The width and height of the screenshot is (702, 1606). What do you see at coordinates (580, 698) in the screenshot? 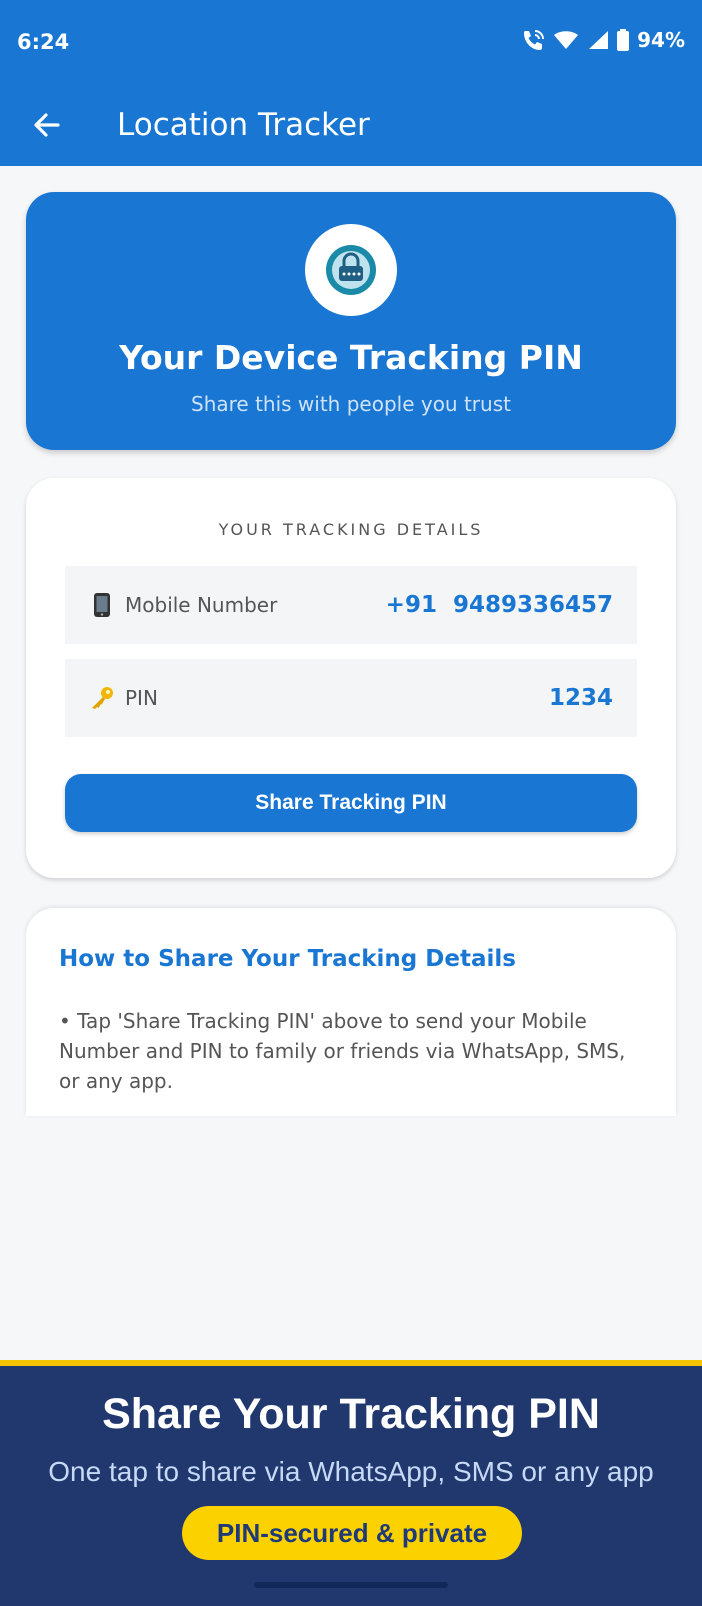
I see `pin-value: 1234` at bounding box center [580, 698].